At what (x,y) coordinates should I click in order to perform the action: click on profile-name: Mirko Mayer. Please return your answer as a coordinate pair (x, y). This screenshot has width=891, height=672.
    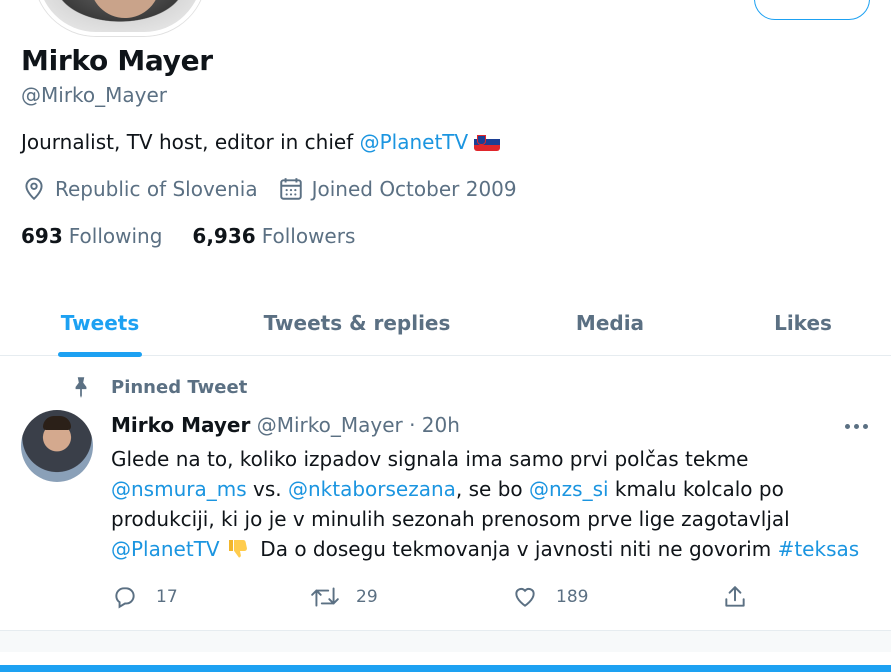
    Looking at the image, I should click on (117, 60).